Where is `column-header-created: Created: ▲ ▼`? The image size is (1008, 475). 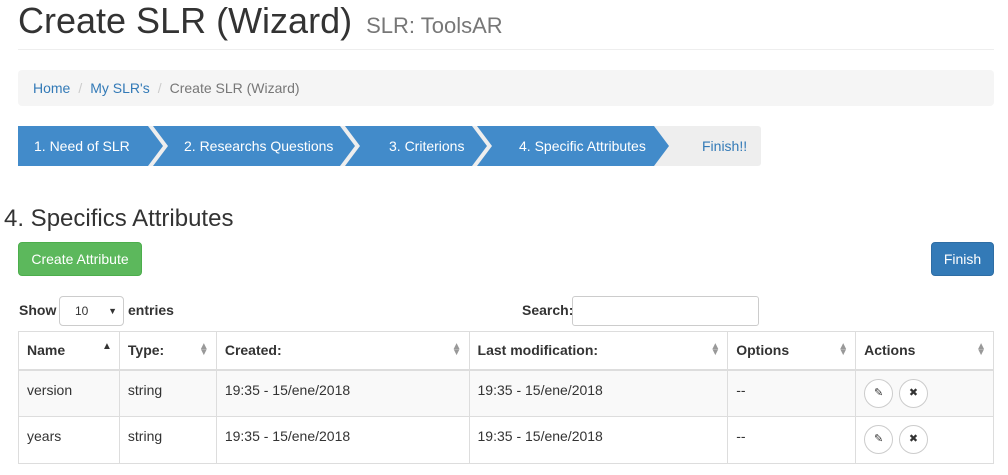
column-header-created: Created: ▲ ▼ is located at coordinates (342, 351).